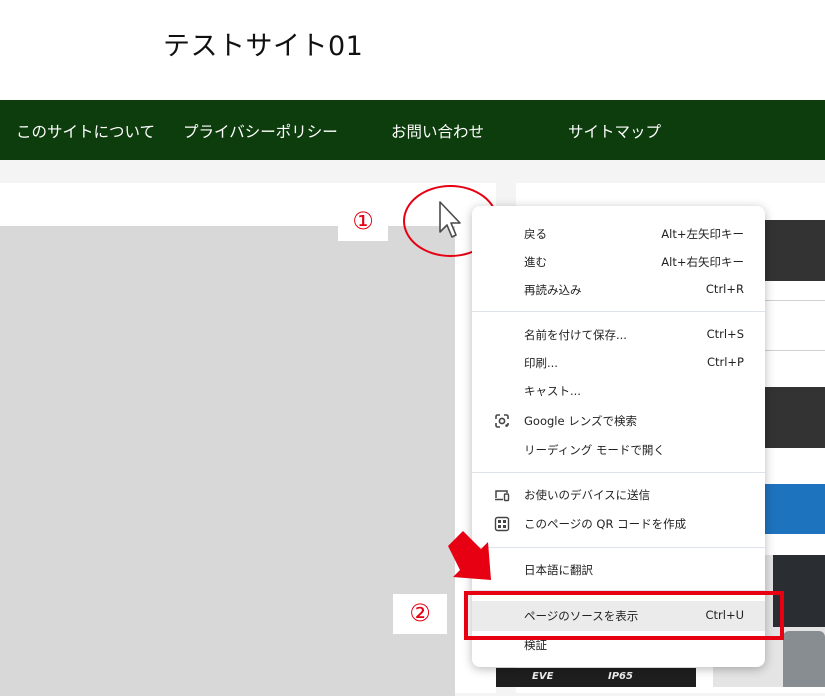 This screenshot has width=825, height=696. I want to click on menu-item-label: リーディング モードで開く, so click(594, 450).